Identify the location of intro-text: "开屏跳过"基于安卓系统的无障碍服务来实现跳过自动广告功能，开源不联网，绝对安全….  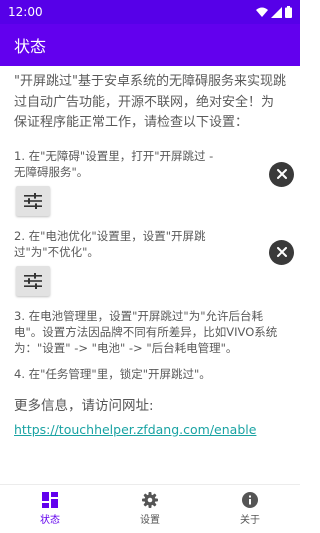
(150, 102).